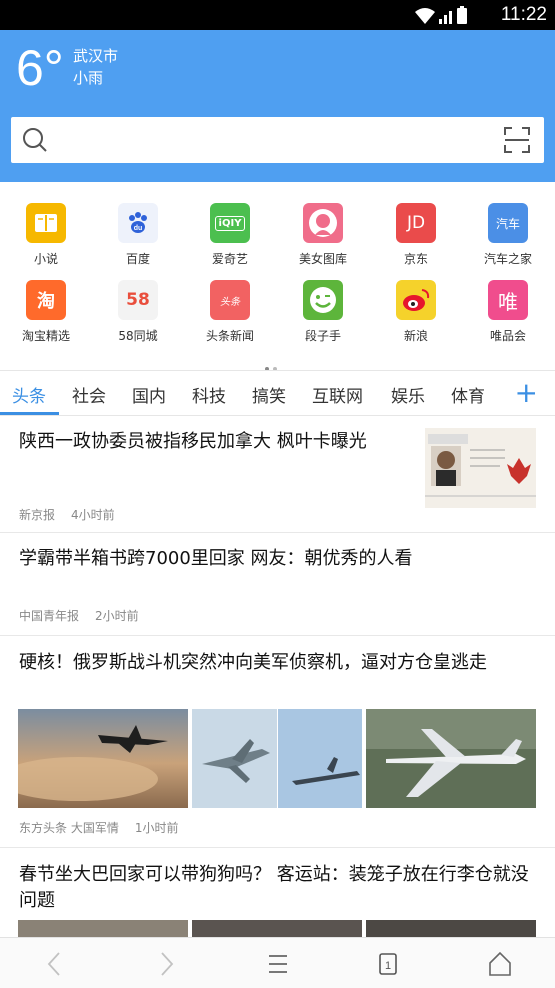 Image resolution: width=555 pixels, height=988 pixels. Describe the element at coordinates (40, 68) in the screenshot. I see `temperature: 6°` at that location.